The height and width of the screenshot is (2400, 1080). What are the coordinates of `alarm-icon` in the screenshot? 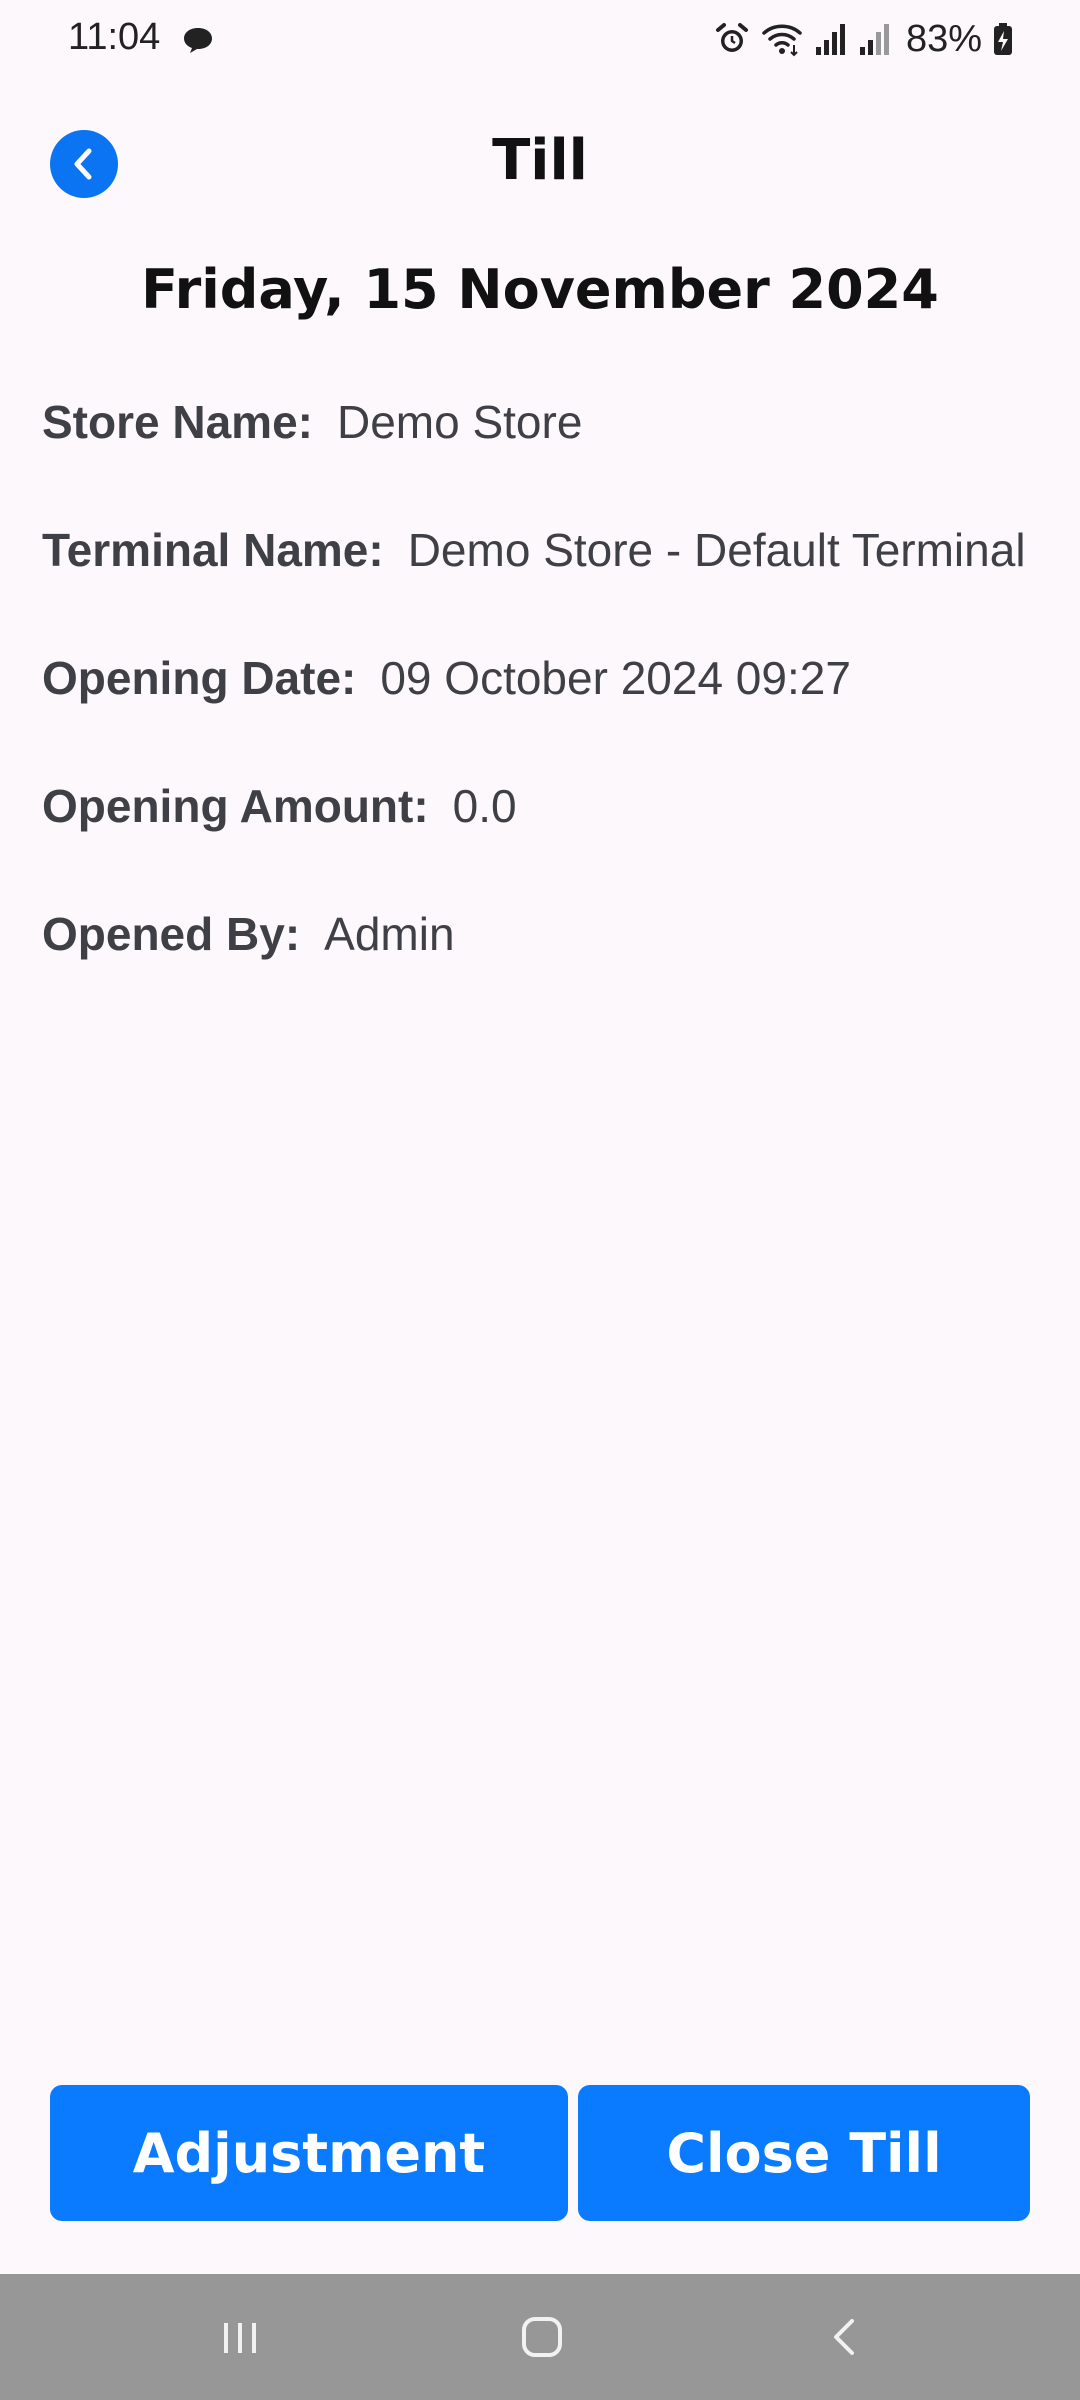 It's located at (731, 37).